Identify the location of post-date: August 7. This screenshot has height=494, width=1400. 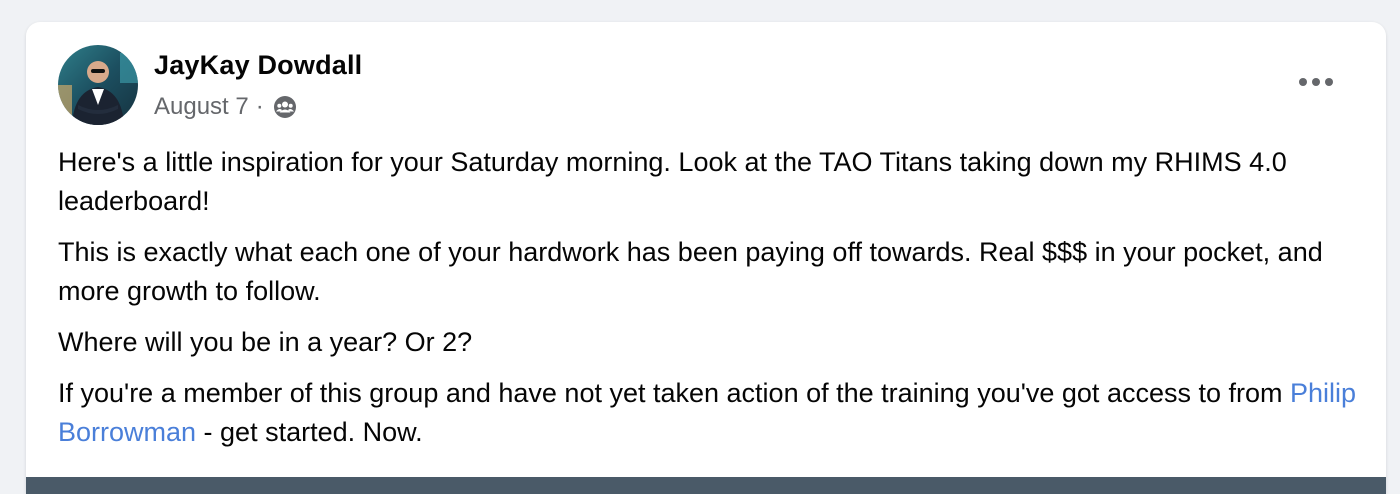
(201, 107).